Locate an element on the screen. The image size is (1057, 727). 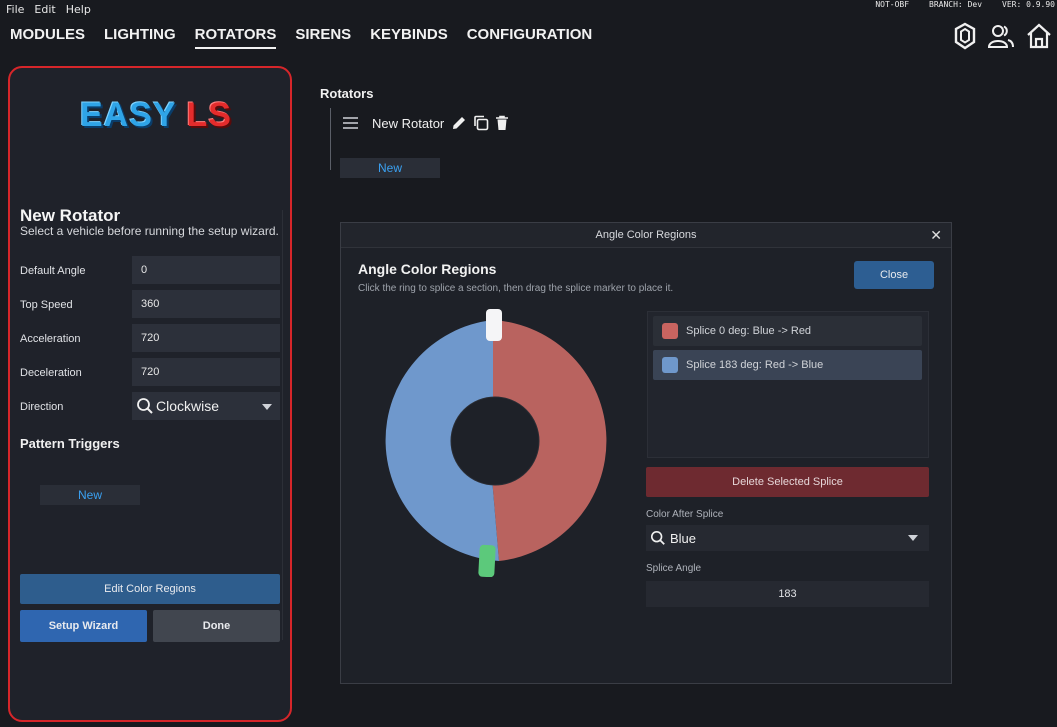
splice-angle-label: Splice Angle is located at coordinates (674, 568).